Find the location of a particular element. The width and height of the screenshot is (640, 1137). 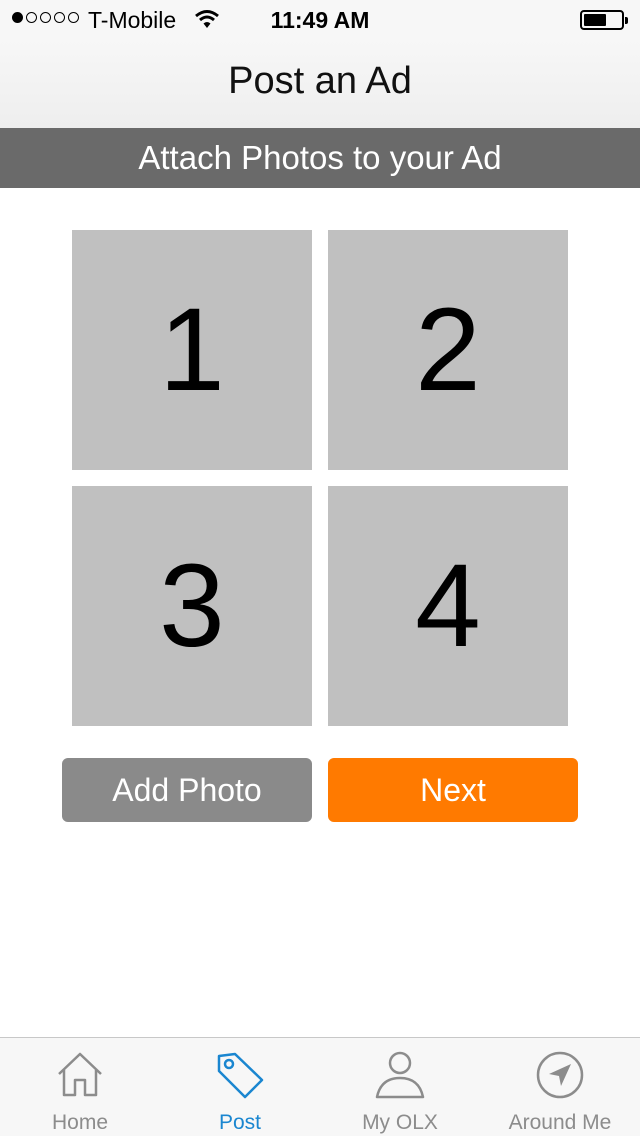

tag-icon is located at coordinates (240, 1075).